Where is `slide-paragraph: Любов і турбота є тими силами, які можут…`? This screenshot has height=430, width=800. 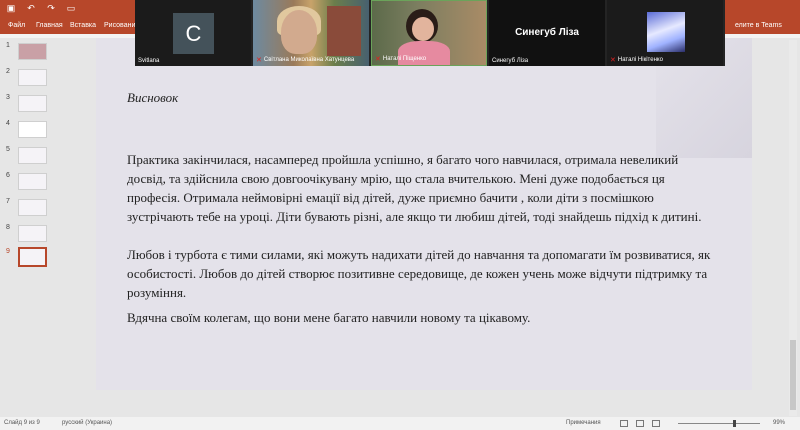
slide-paragraph: Любов і турбота є тими силами, які можут… is located at coordinates (421, 273).